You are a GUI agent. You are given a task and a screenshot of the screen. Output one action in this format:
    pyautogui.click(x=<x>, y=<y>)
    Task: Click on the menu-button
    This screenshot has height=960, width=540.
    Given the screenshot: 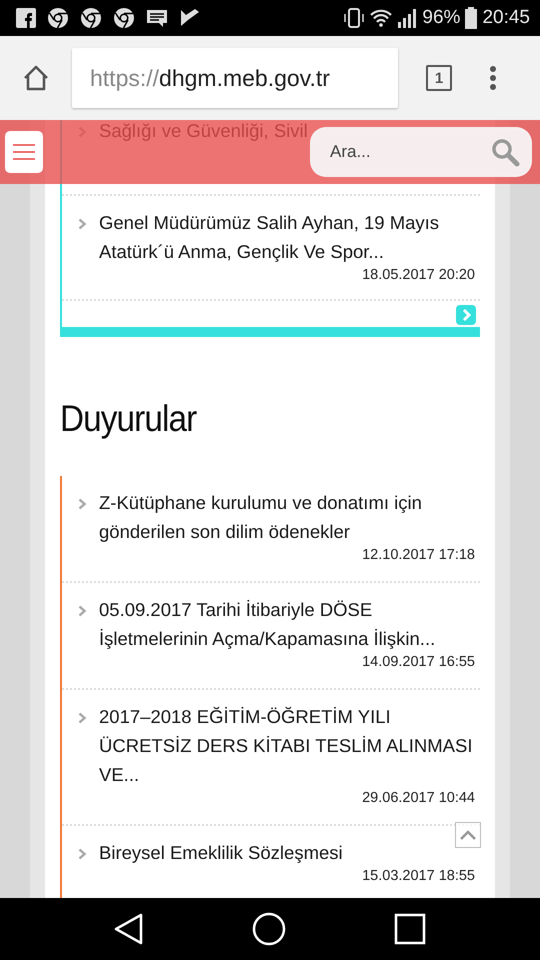 What is the action you would take?
    pyautogui.click(x=24, y=152)
    